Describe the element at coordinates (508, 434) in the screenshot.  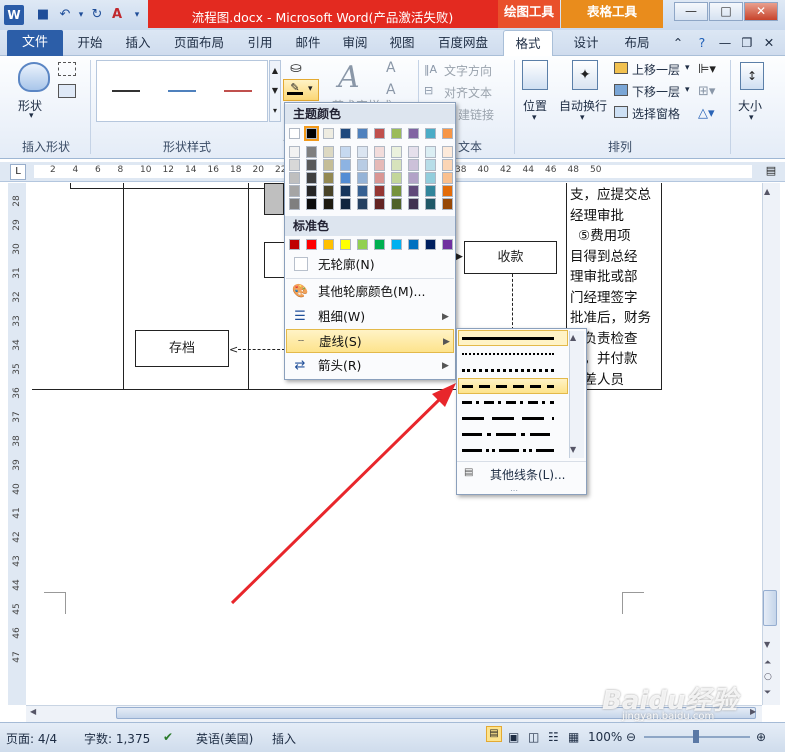
I see `dash-option-long-dash-dot` at that location.